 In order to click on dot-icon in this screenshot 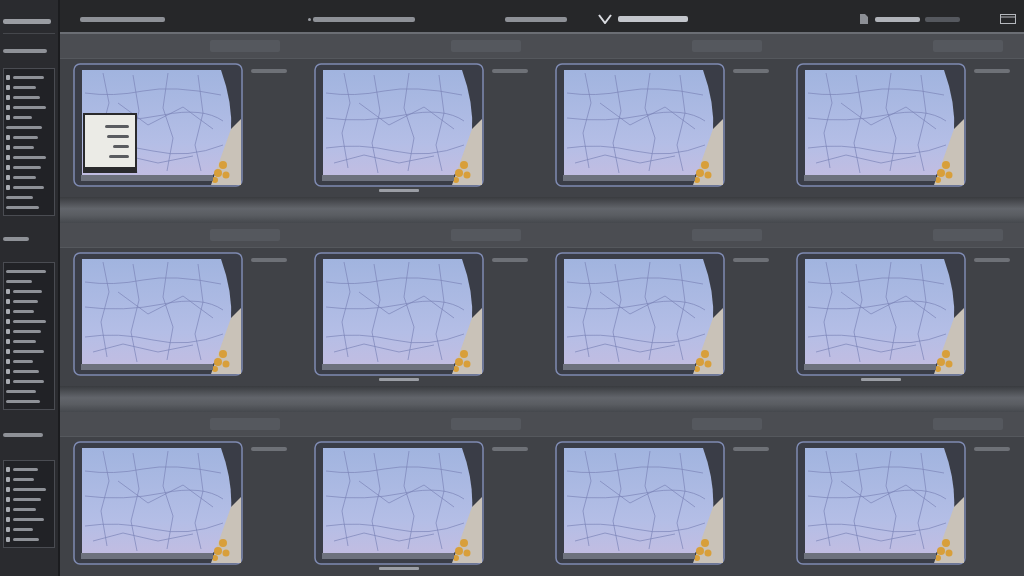, I will do `click(309, 19)`.